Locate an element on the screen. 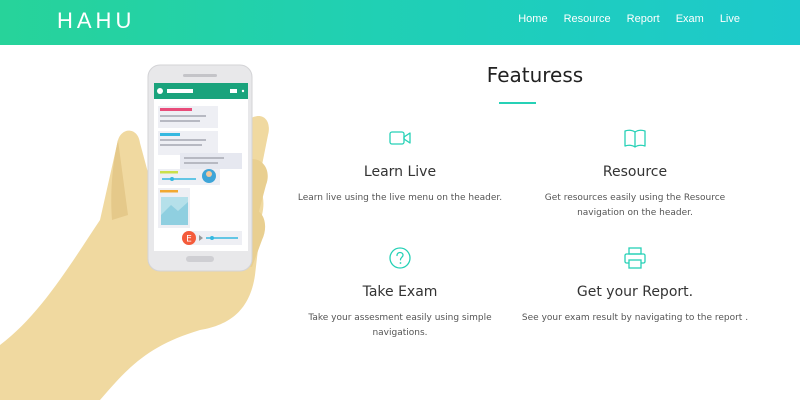  app-logo-icon is located at coordinates (160, 91).